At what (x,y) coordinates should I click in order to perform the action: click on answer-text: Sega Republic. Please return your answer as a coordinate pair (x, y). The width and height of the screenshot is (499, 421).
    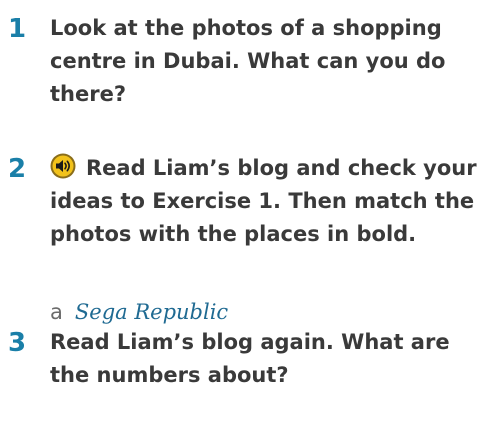
    Looking at the image, I should click on (151, 312).